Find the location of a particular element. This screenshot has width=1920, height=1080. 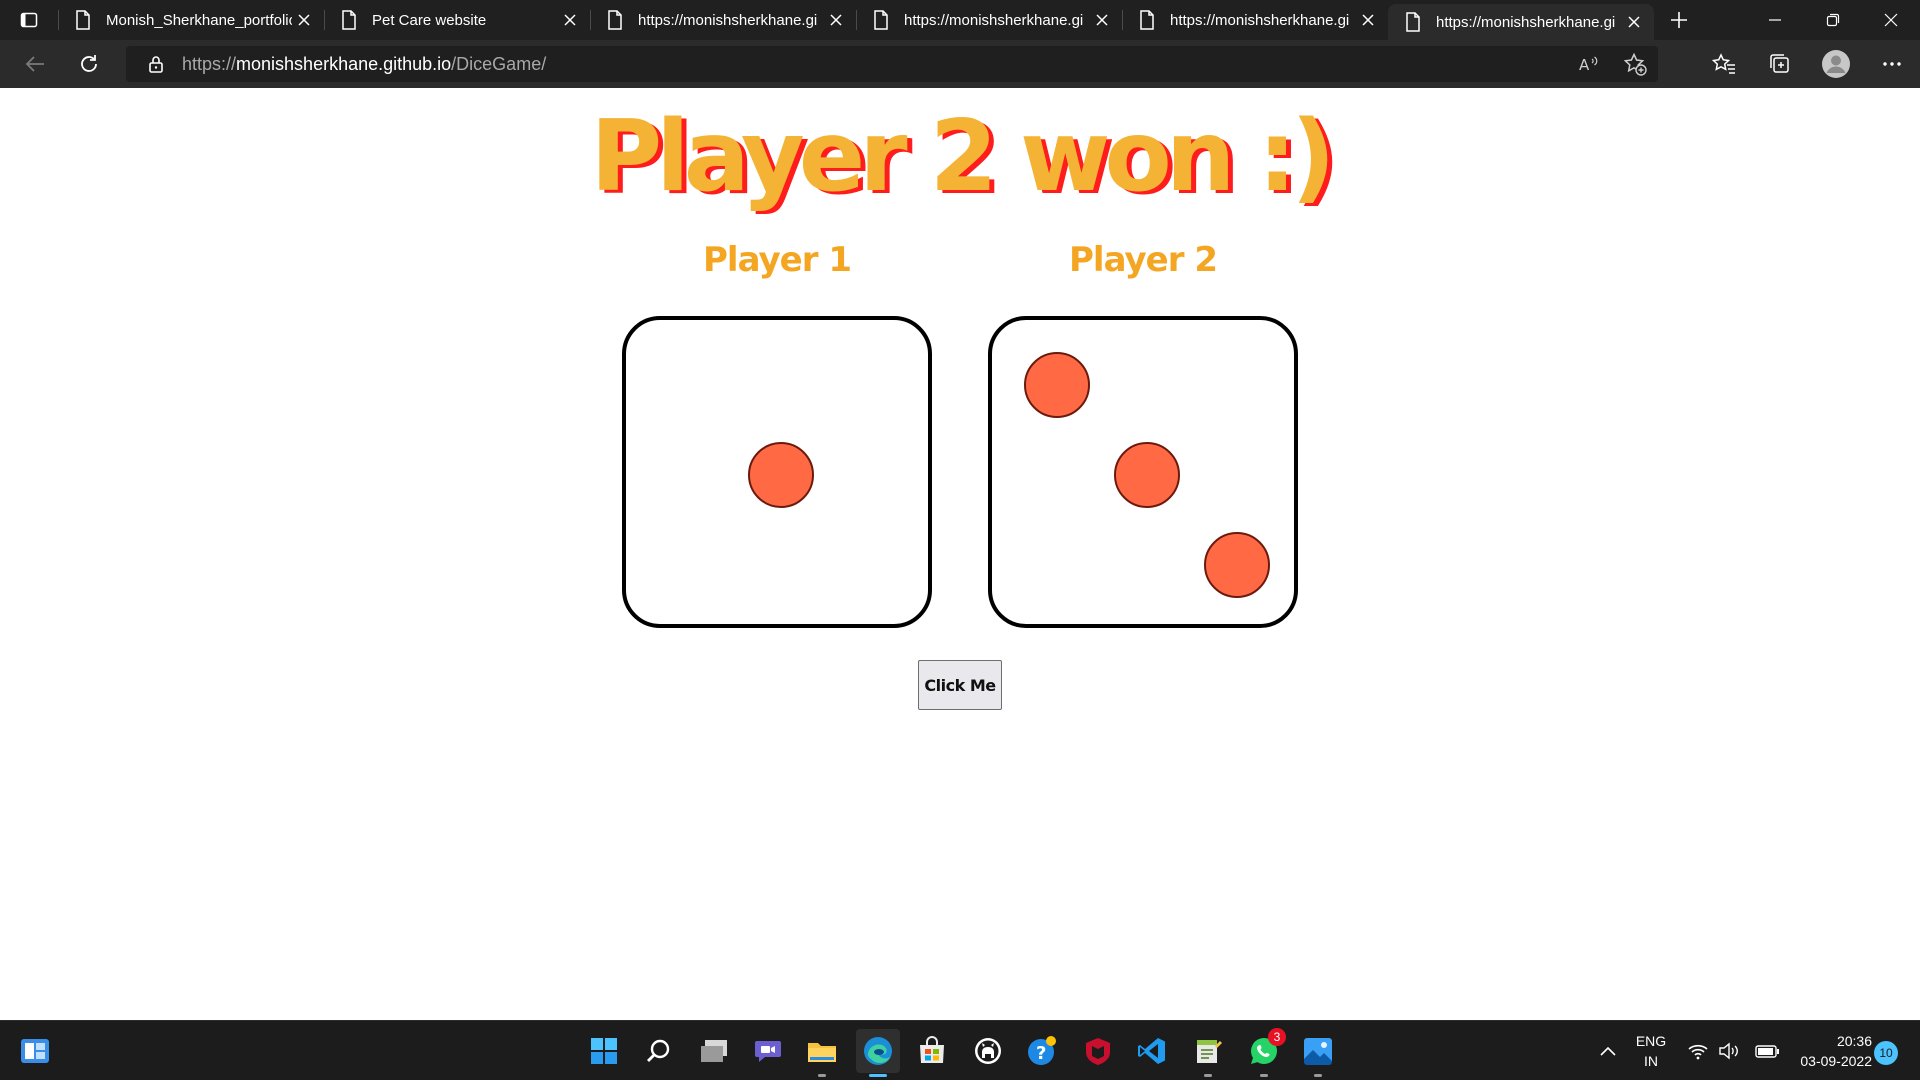

player1-label: Player 1 is located at coordinates (777, 260).